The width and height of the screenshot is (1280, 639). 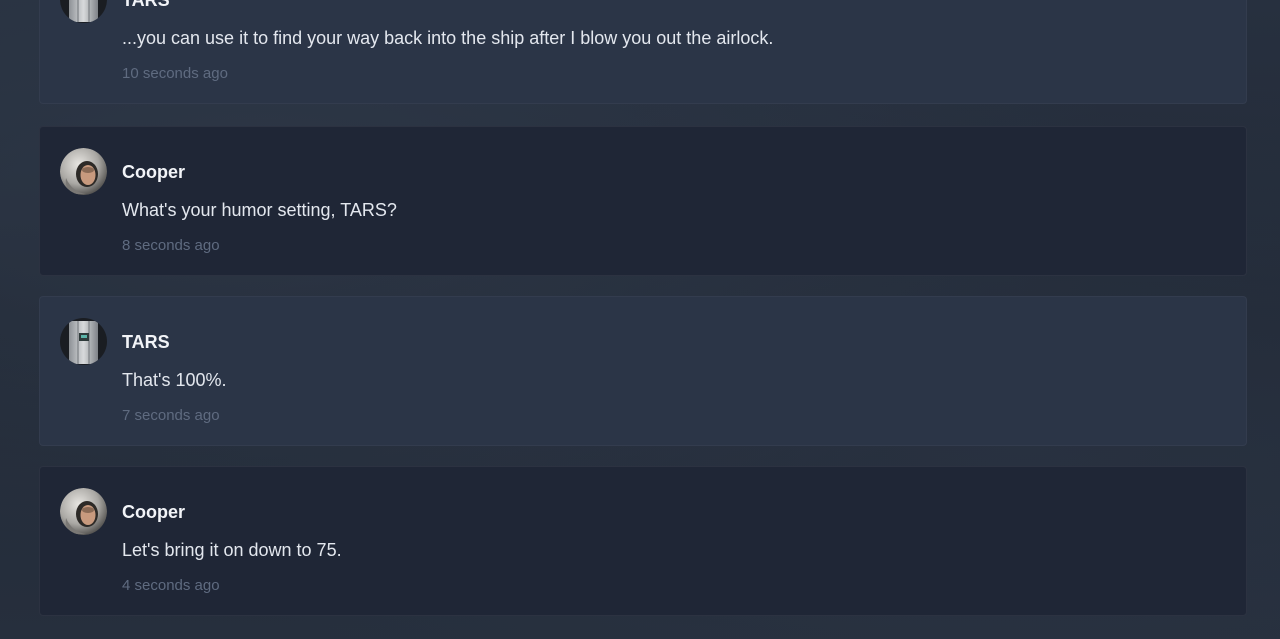 I want to click on message-timestamp: 7 seconds ago, so click(x=171, y=415).